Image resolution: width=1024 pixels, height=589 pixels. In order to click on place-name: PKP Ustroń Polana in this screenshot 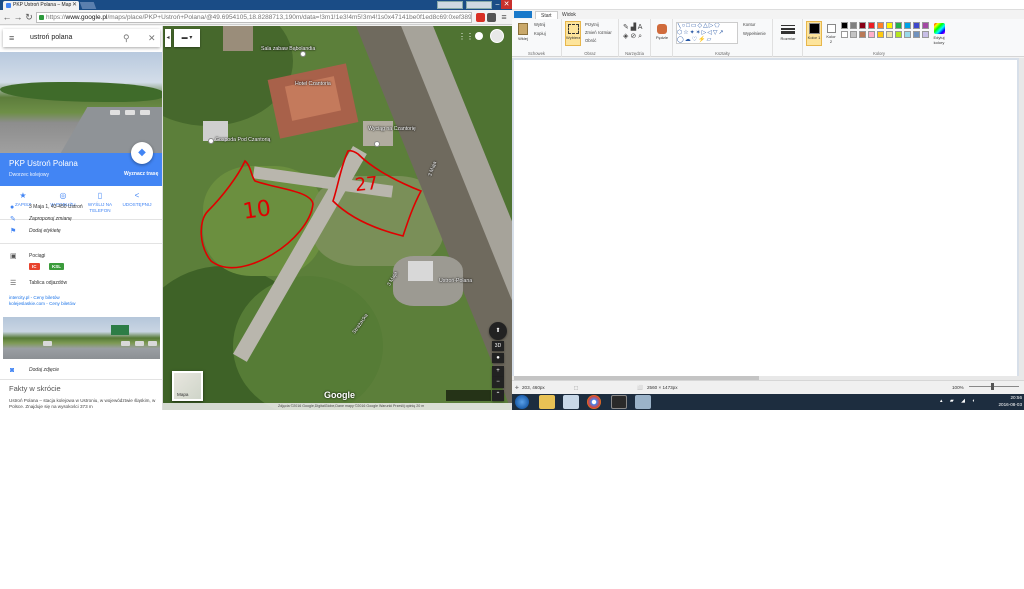, I will do `click(43, 163)`.